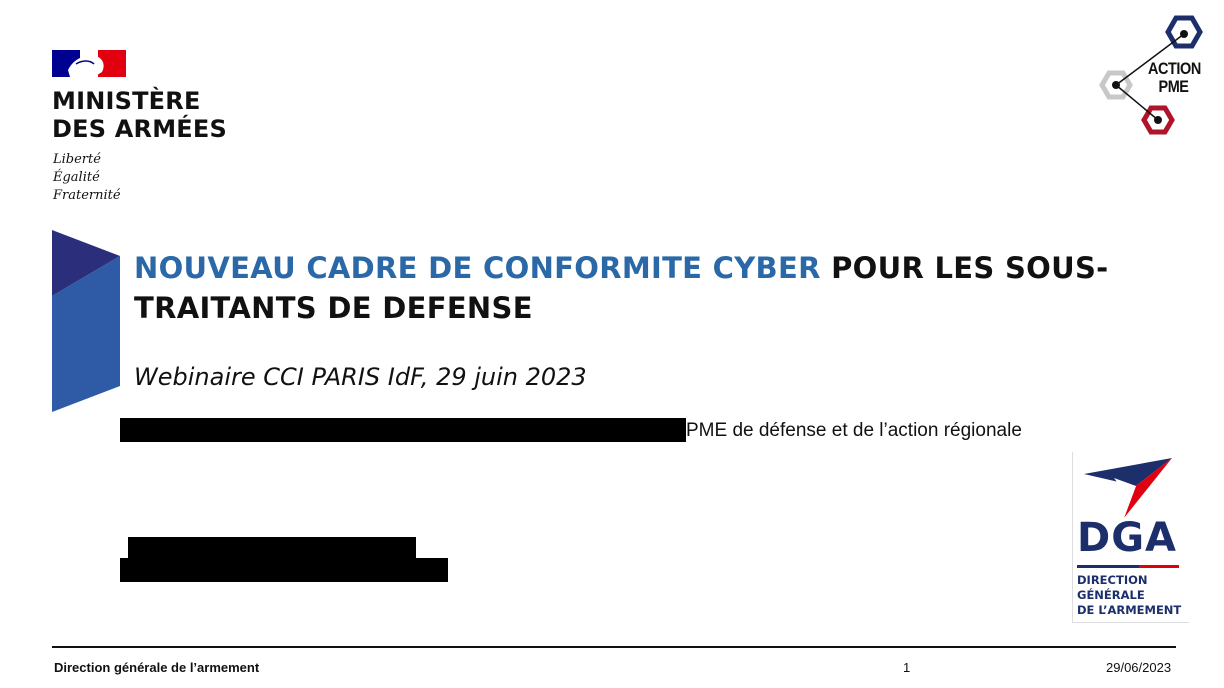 This screenshot has height=688, width=1224. What do you see at coordinates (76, 177) in the screenshot?
I see `motto-egalite: Égalité` at bounding box center [76, 177].